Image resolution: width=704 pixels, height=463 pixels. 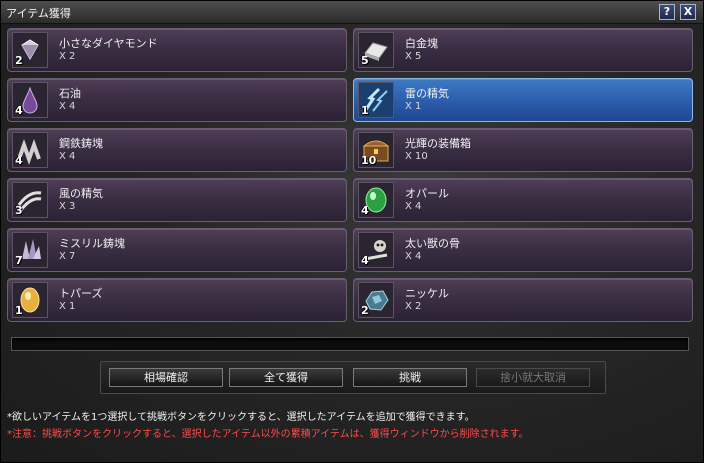 What do you see at coordinates (427, 193) in the screenshot?
I see `item-name: オパール` at bounding box center [427, 193].